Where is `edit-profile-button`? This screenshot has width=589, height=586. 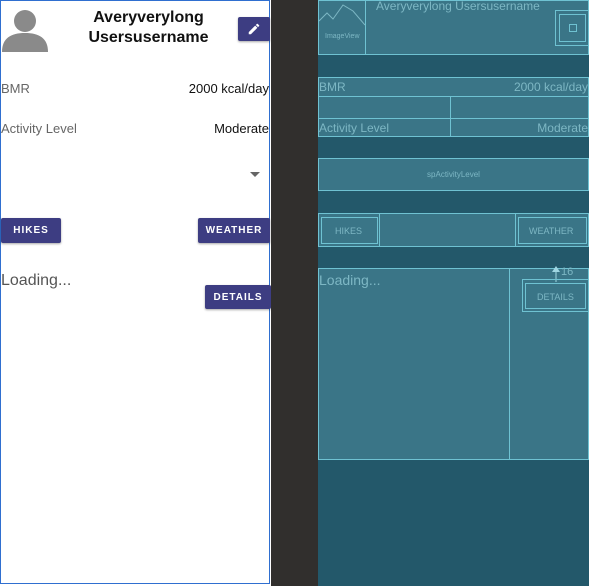 edit-profile-button is located at coordinates (254, 29).